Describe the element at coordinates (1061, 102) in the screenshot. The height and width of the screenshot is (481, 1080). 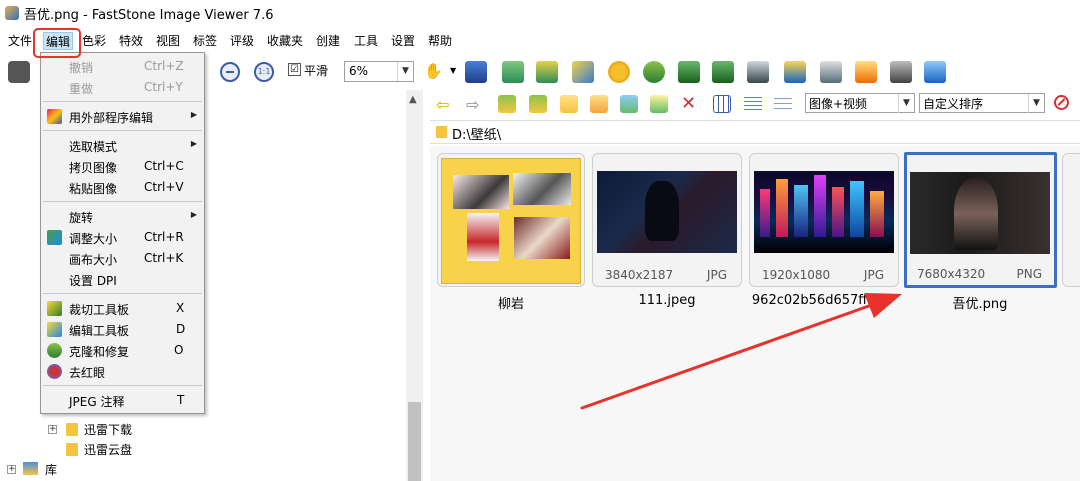
I see `stop-icon` at that location.